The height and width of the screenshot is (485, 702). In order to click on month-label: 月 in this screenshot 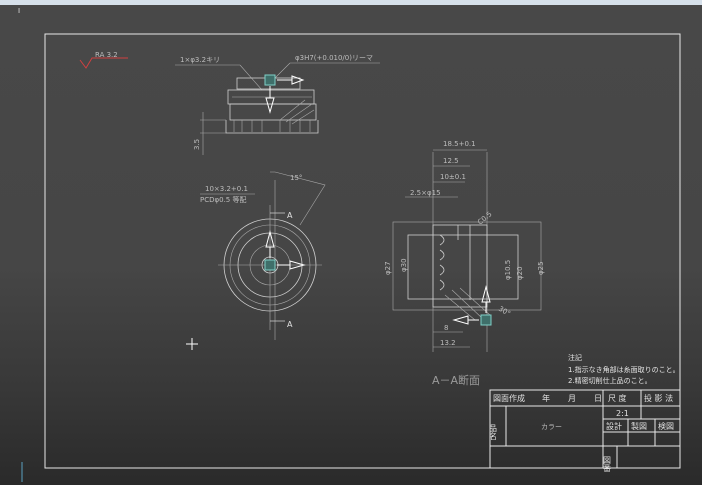, I will do `click(572, 398)`.